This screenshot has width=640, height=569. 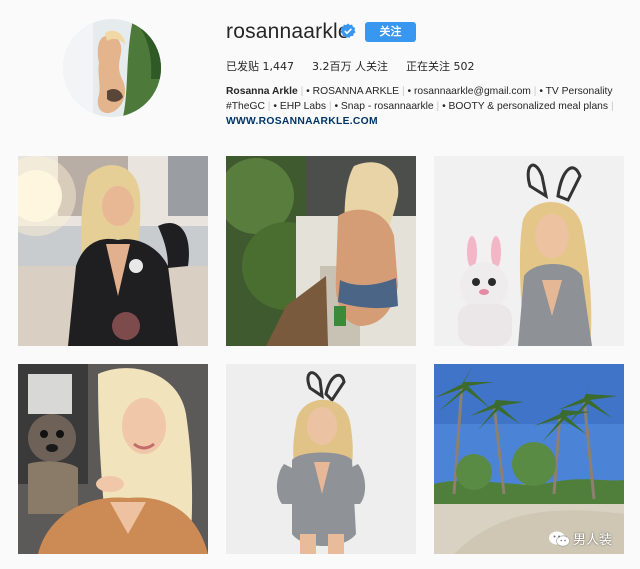 I want to click on bio-full-name: Rosanna Arkle, so click(x=262, y=91).